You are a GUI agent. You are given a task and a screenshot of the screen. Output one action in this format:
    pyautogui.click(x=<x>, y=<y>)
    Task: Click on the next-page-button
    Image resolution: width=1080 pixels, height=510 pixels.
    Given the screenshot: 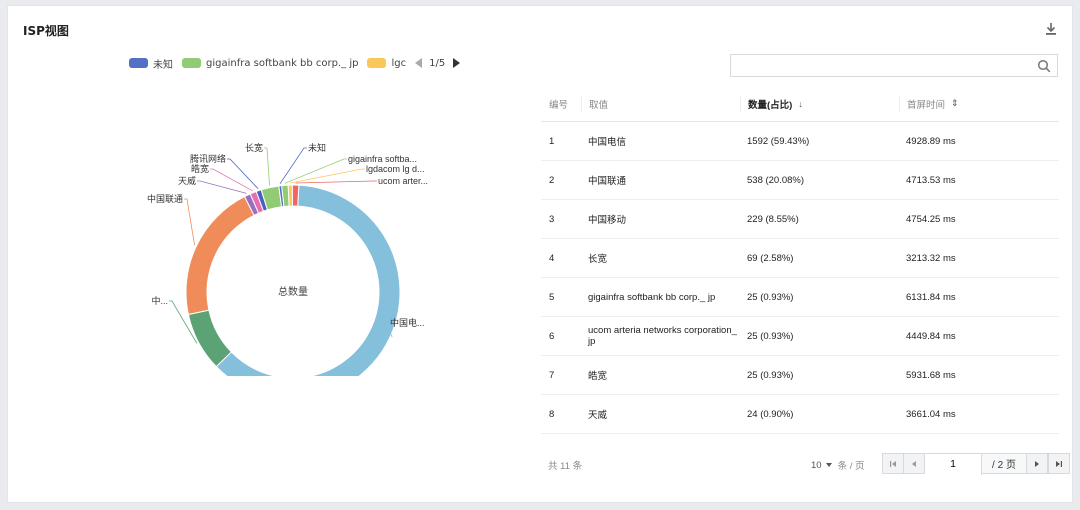 What is the action you would take?
    pyautogui.click(x=1037, y=463)
    